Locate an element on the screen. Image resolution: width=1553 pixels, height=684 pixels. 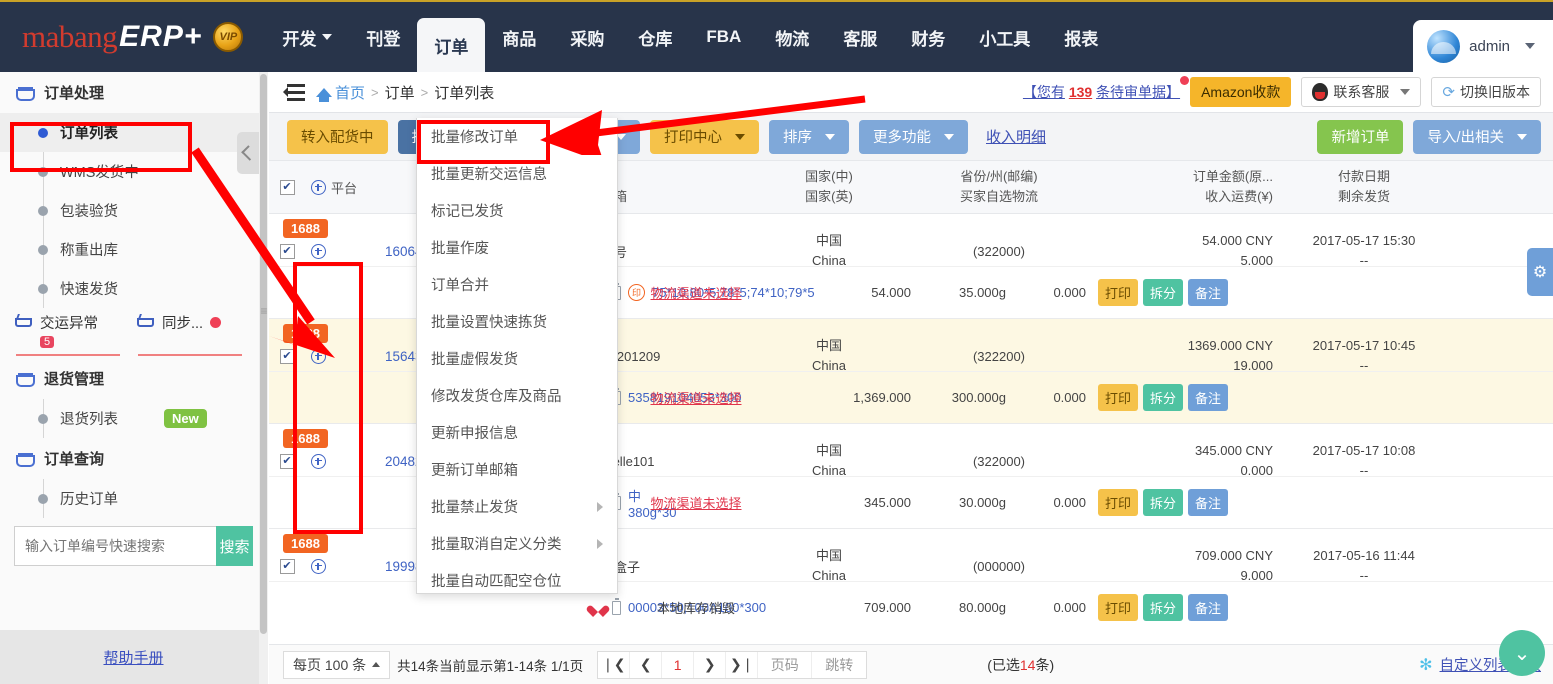
toolbar-right-actions: 新增订单 导入/出相关 is located at coordinates (1429, 136).